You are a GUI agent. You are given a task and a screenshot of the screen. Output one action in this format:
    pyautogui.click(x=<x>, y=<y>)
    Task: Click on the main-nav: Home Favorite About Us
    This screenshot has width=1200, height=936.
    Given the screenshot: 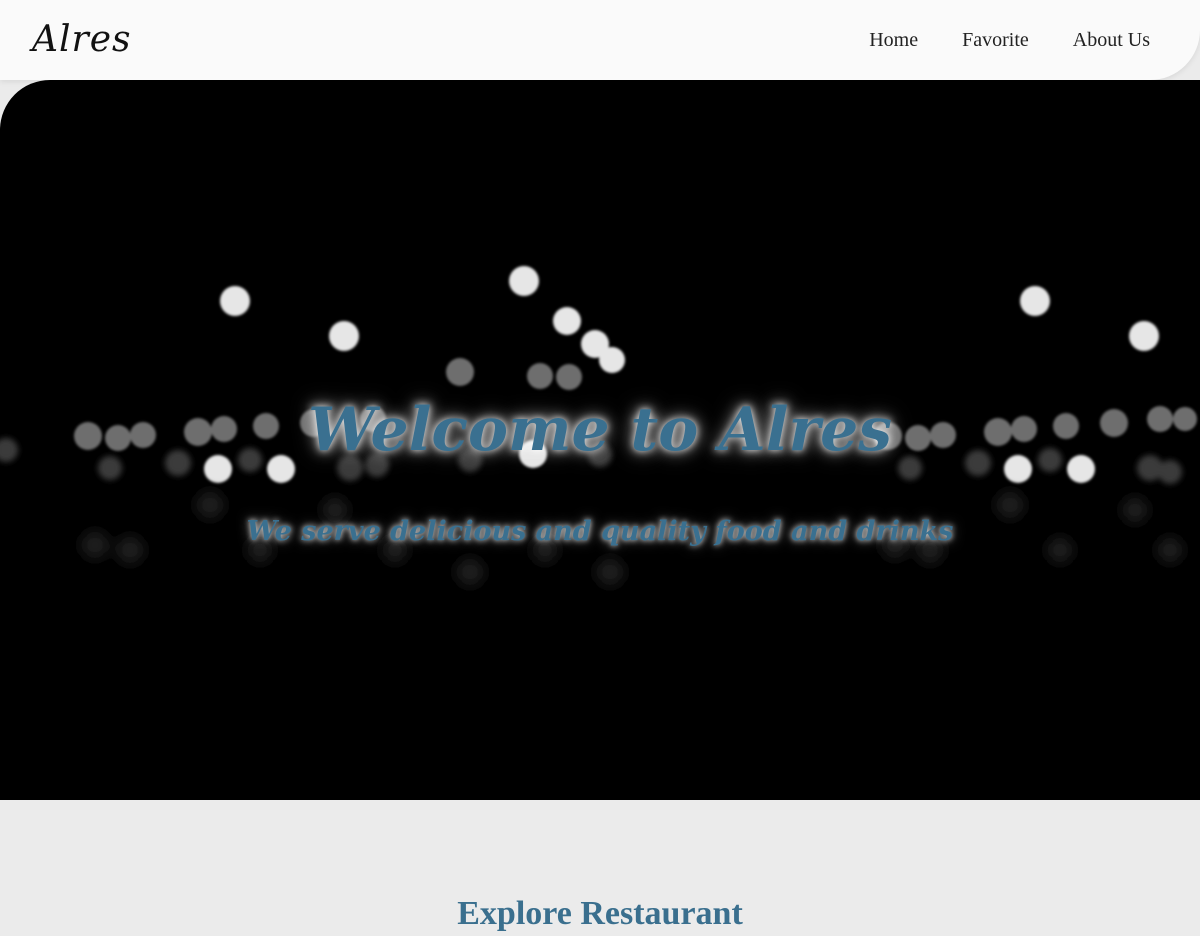 What is the action you would take?
    pyautogui.click(x=1009, y=40)
    